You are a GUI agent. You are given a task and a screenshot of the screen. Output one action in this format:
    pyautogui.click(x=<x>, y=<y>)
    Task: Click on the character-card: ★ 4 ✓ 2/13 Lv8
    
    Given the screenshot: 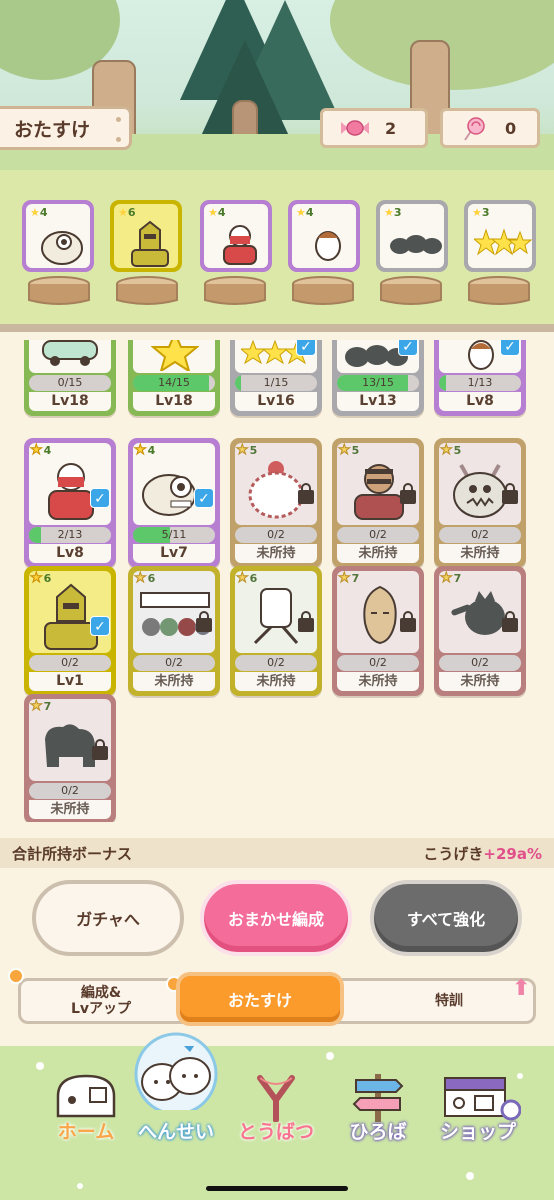 What is the action you would take?
    pyautogui.click(x=70, y=503)
    